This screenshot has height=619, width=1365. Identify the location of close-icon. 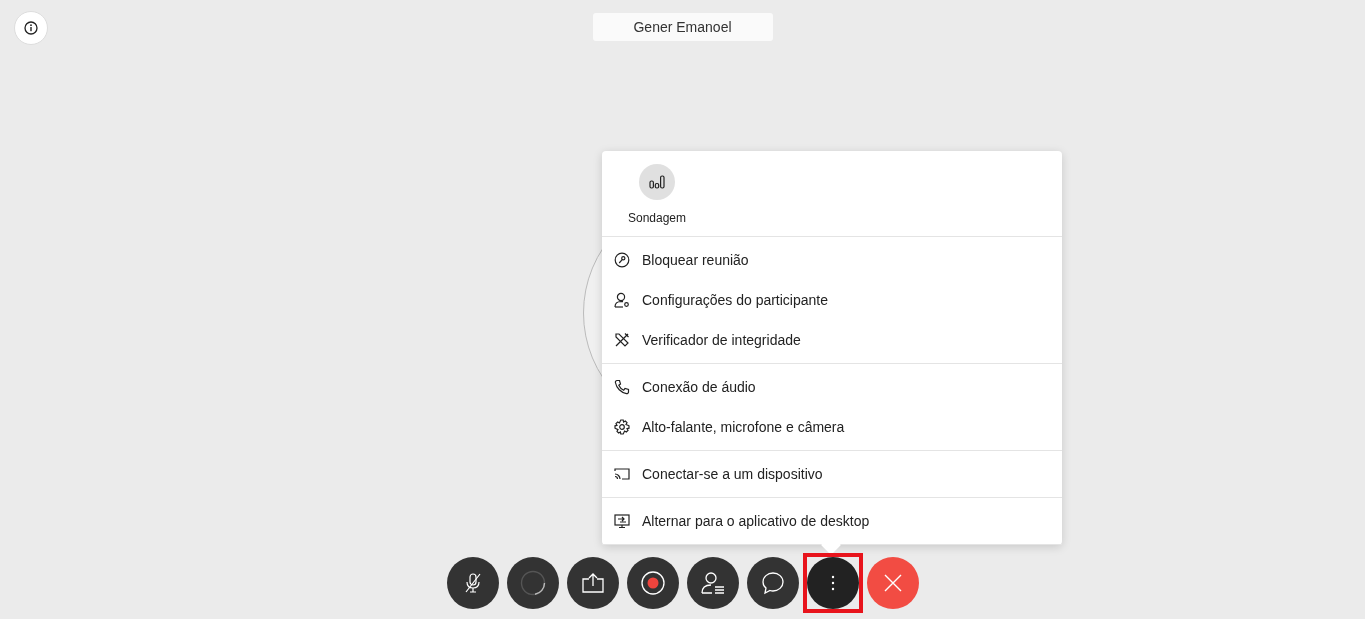
(892, 583).